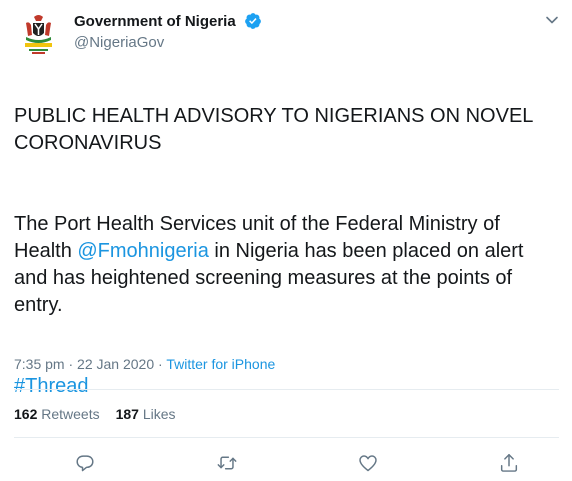 This screenshot has height=481, width=572. I want to click on coat-of-arms-logo, so click(38, 33).